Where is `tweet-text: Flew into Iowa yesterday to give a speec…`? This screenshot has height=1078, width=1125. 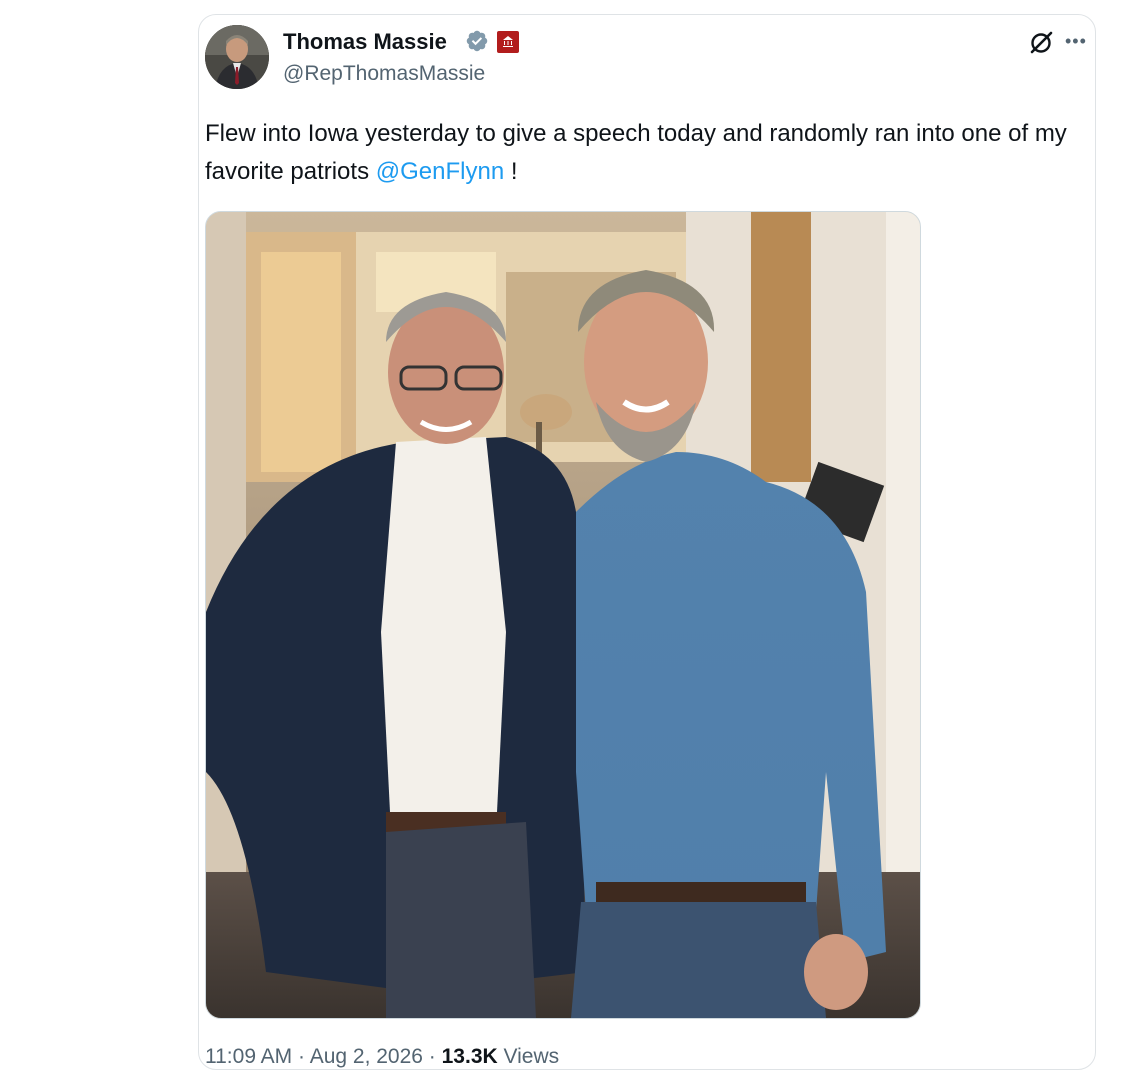
tweet-text: Flew into Iowa yesterday to give a speec… is located at coordinates (645, 153).